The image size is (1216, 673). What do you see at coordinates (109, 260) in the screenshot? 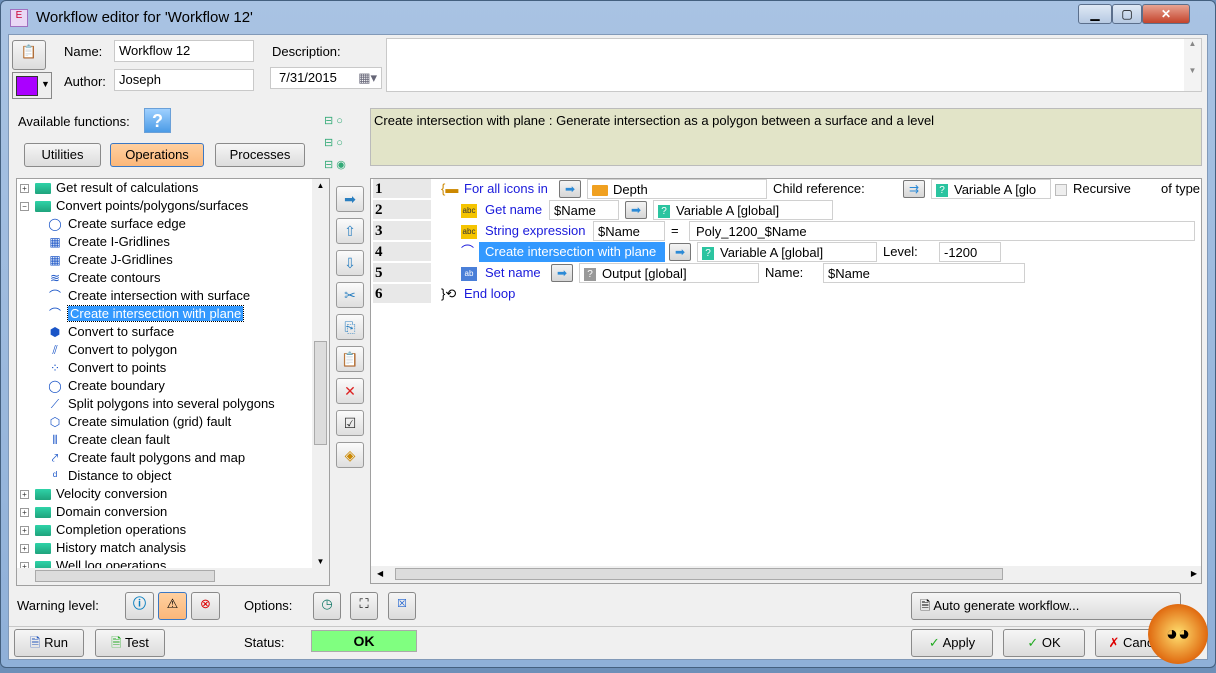
I see `tree-item: ▦ Create J-Gridlines` at bounding box center [109, 260].